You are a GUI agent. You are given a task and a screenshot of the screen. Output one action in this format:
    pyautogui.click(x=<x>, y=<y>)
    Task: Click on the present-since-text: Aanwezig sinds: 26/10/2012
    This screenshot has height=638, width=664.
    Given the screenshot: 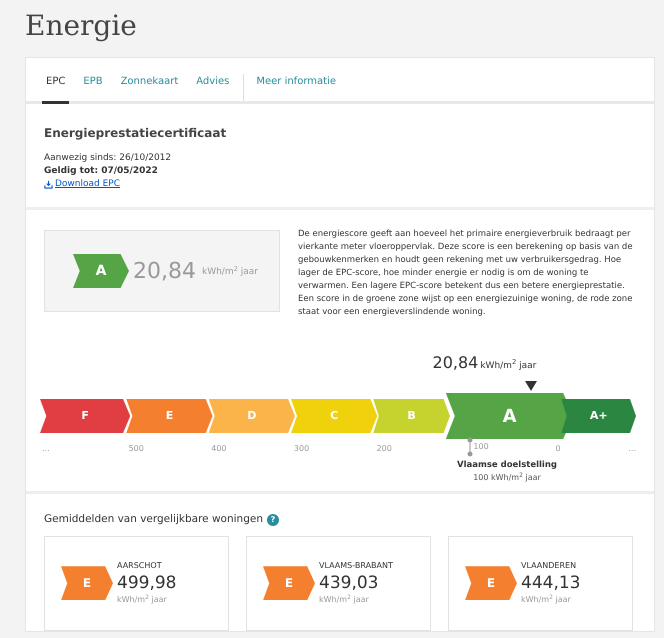 What is the action you would take?
    pyautogui.click(x=108, y=158)
    